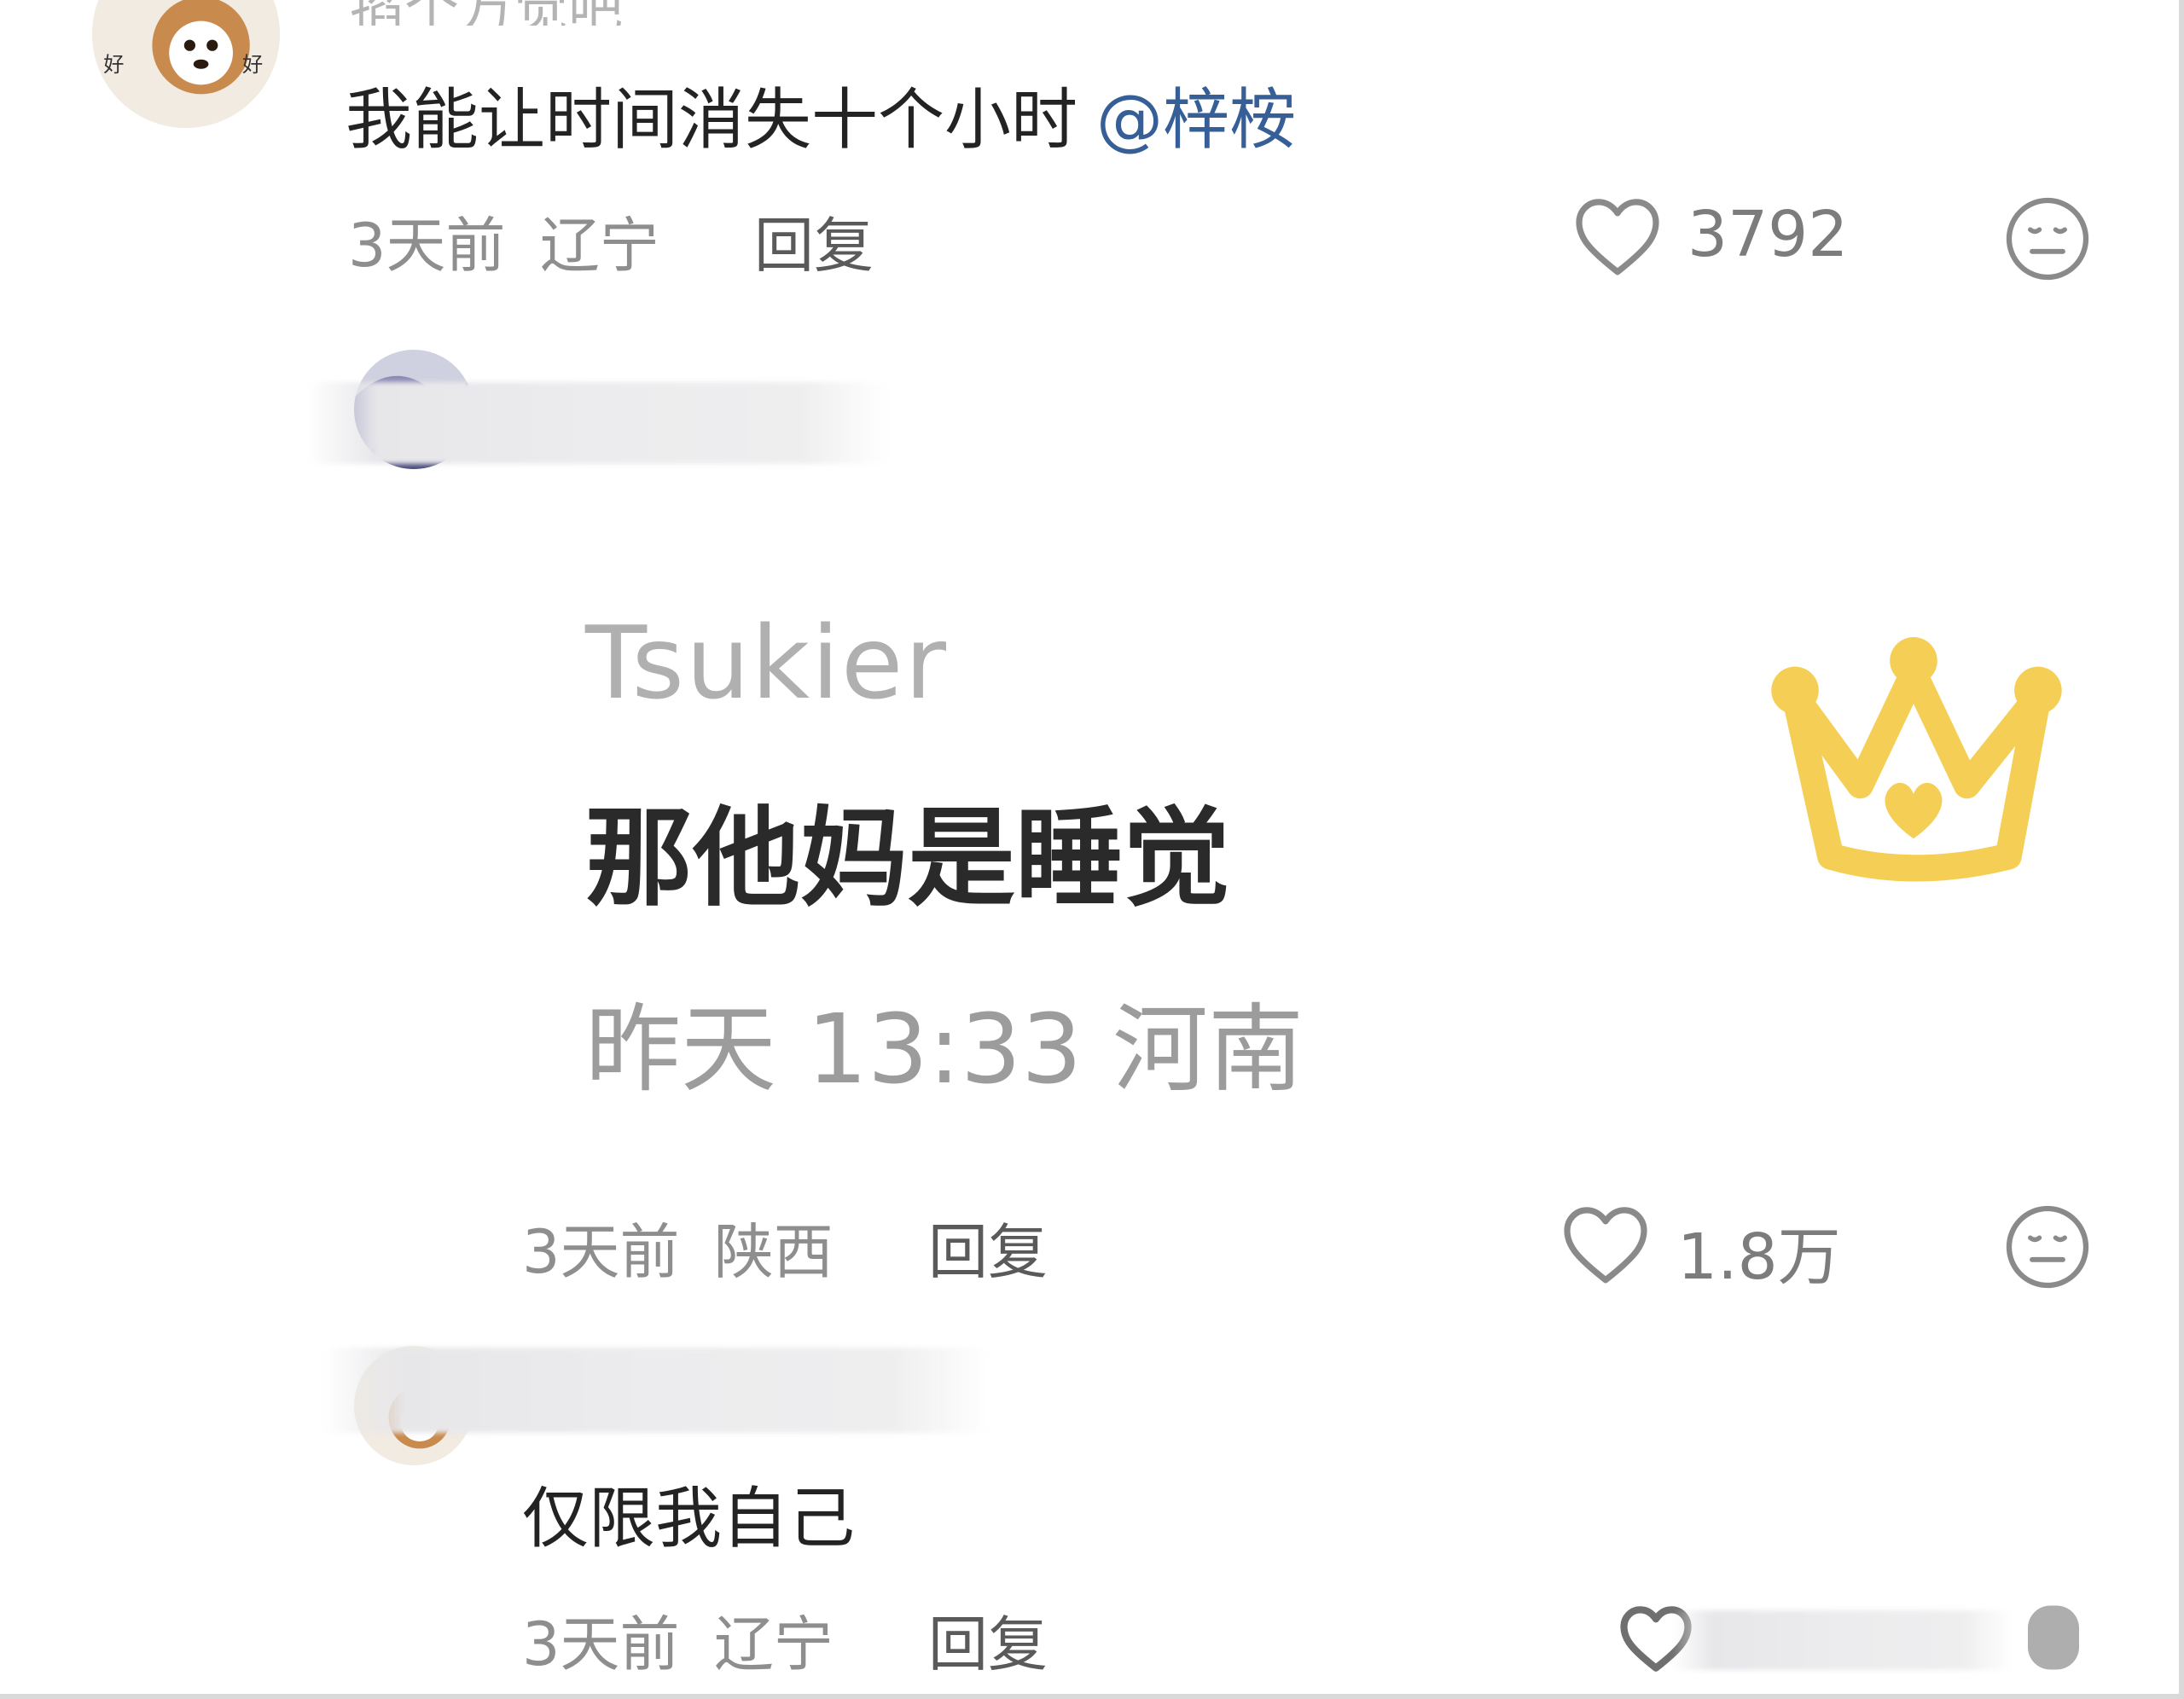 This screenshot has height=1699, width=2184. Describe the element at coordinates (907, 858) in the screenshot. I see `quoted-text: 那他妈是睡觉` at that location.